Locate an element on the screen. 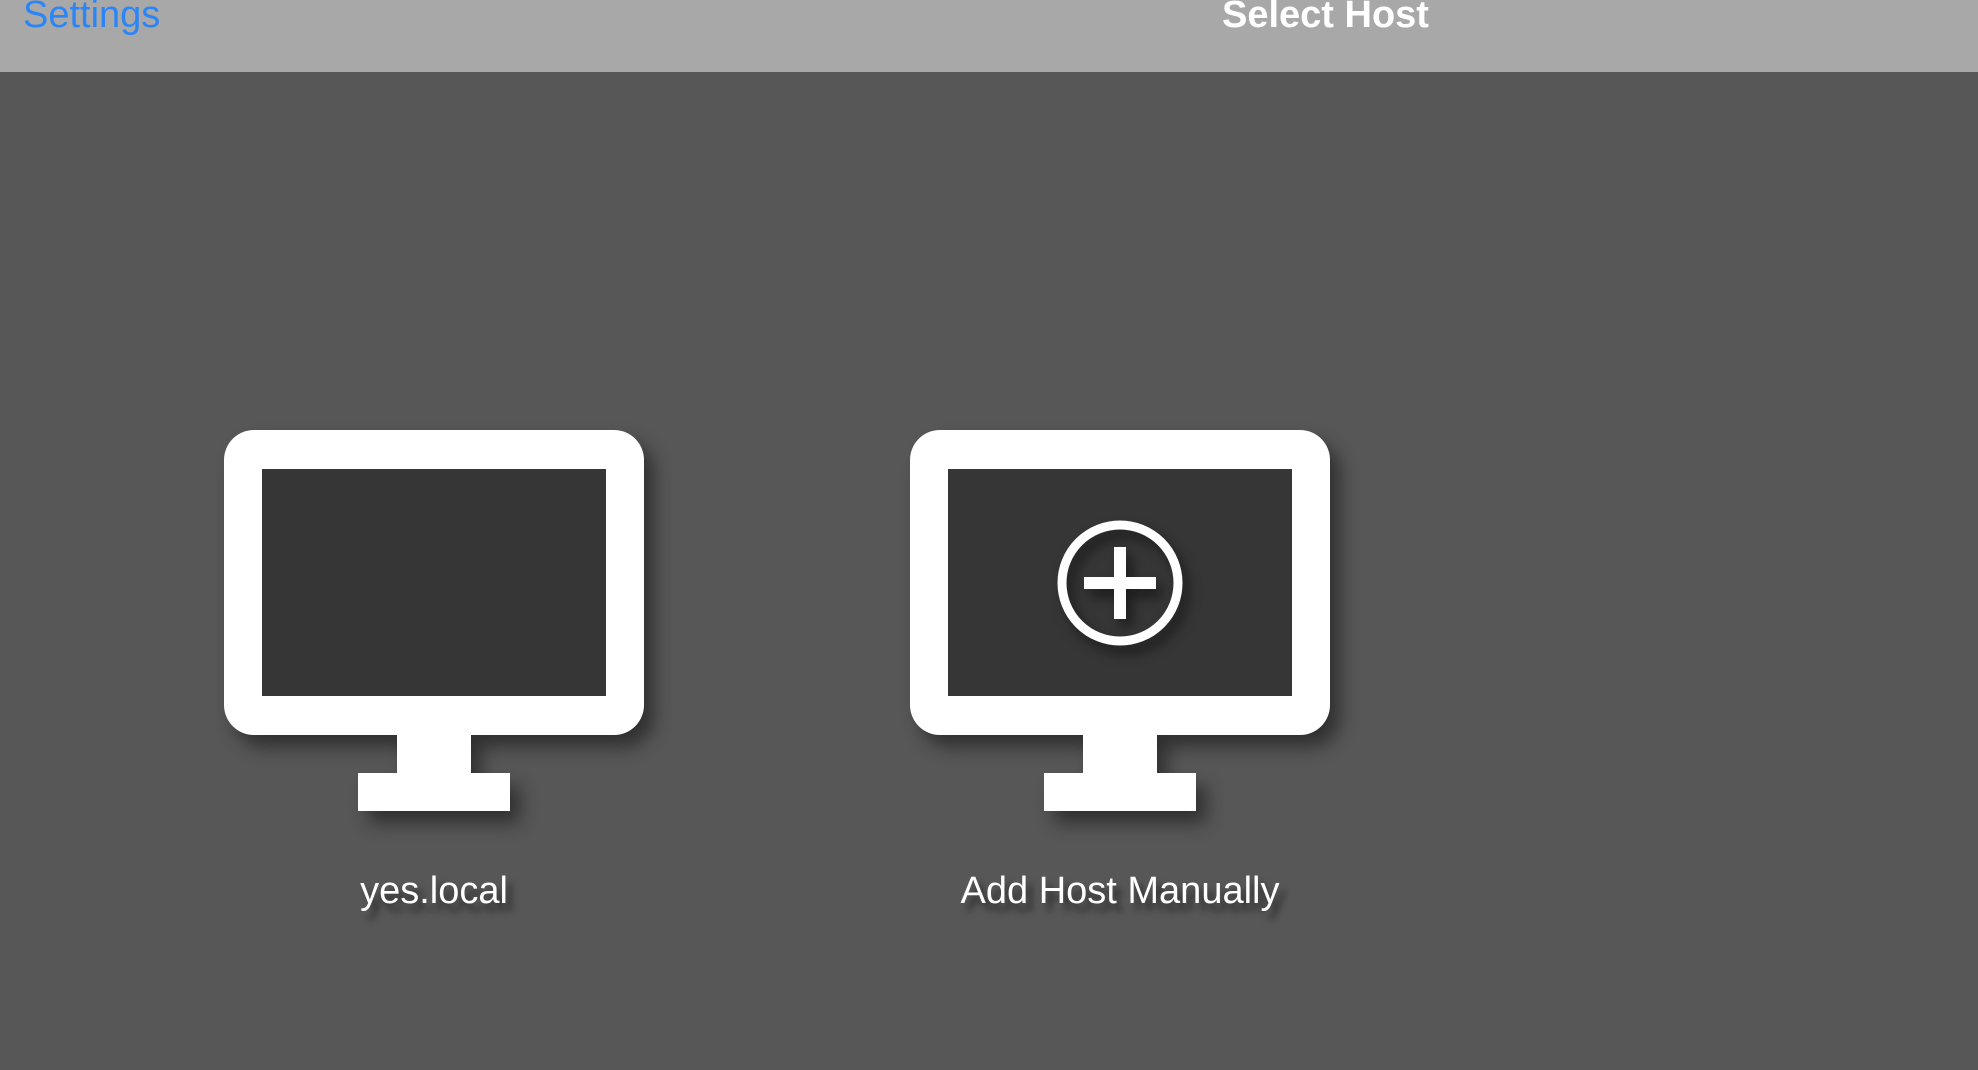 The width and height of the screenshot is (1978, 1070). host-label: yes.local is located at coordinates (434, 891).